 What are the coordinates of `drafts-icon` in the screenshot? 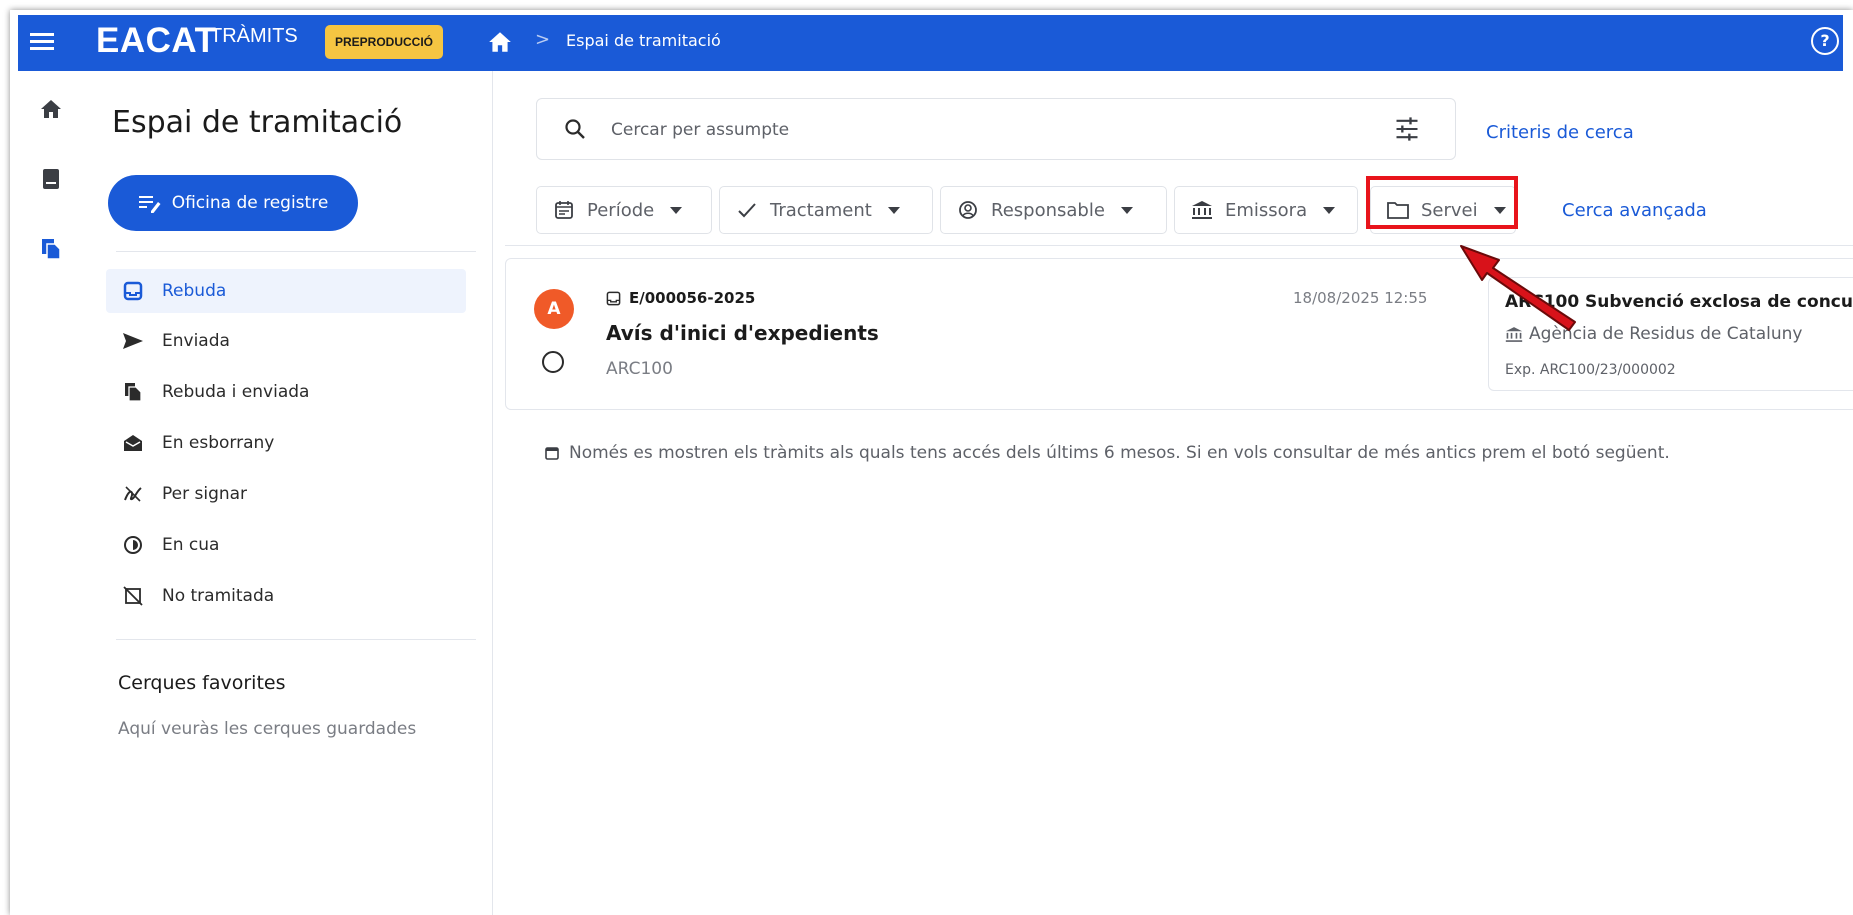 It's located at (133, 443).